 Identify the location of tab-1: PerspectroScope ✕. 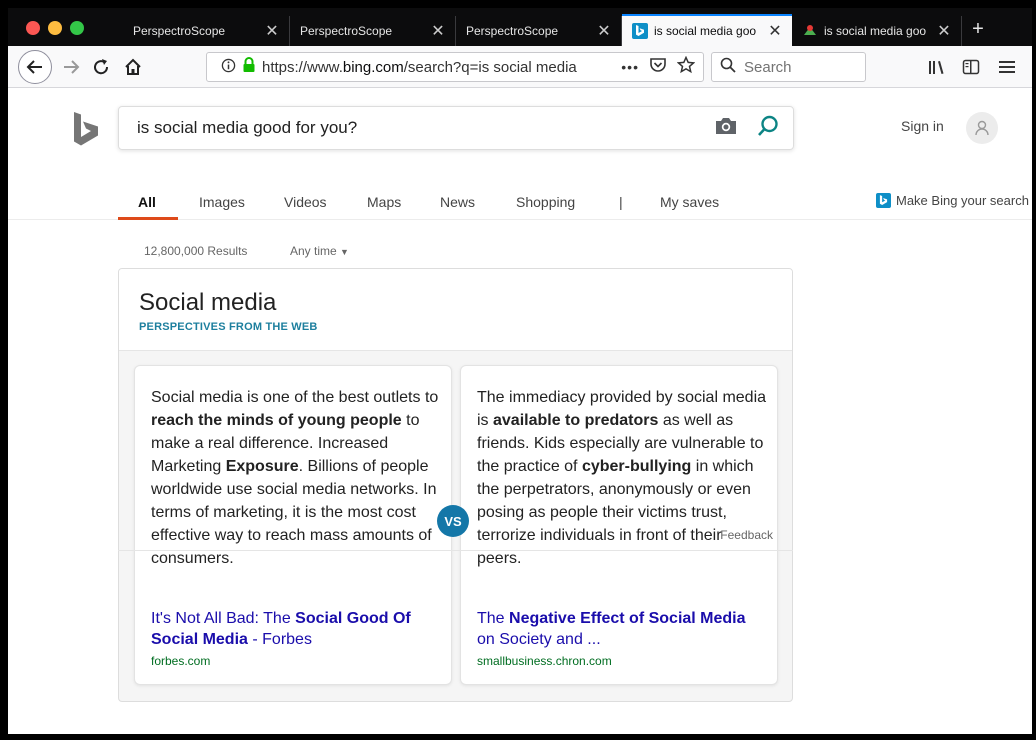
(206, 31).